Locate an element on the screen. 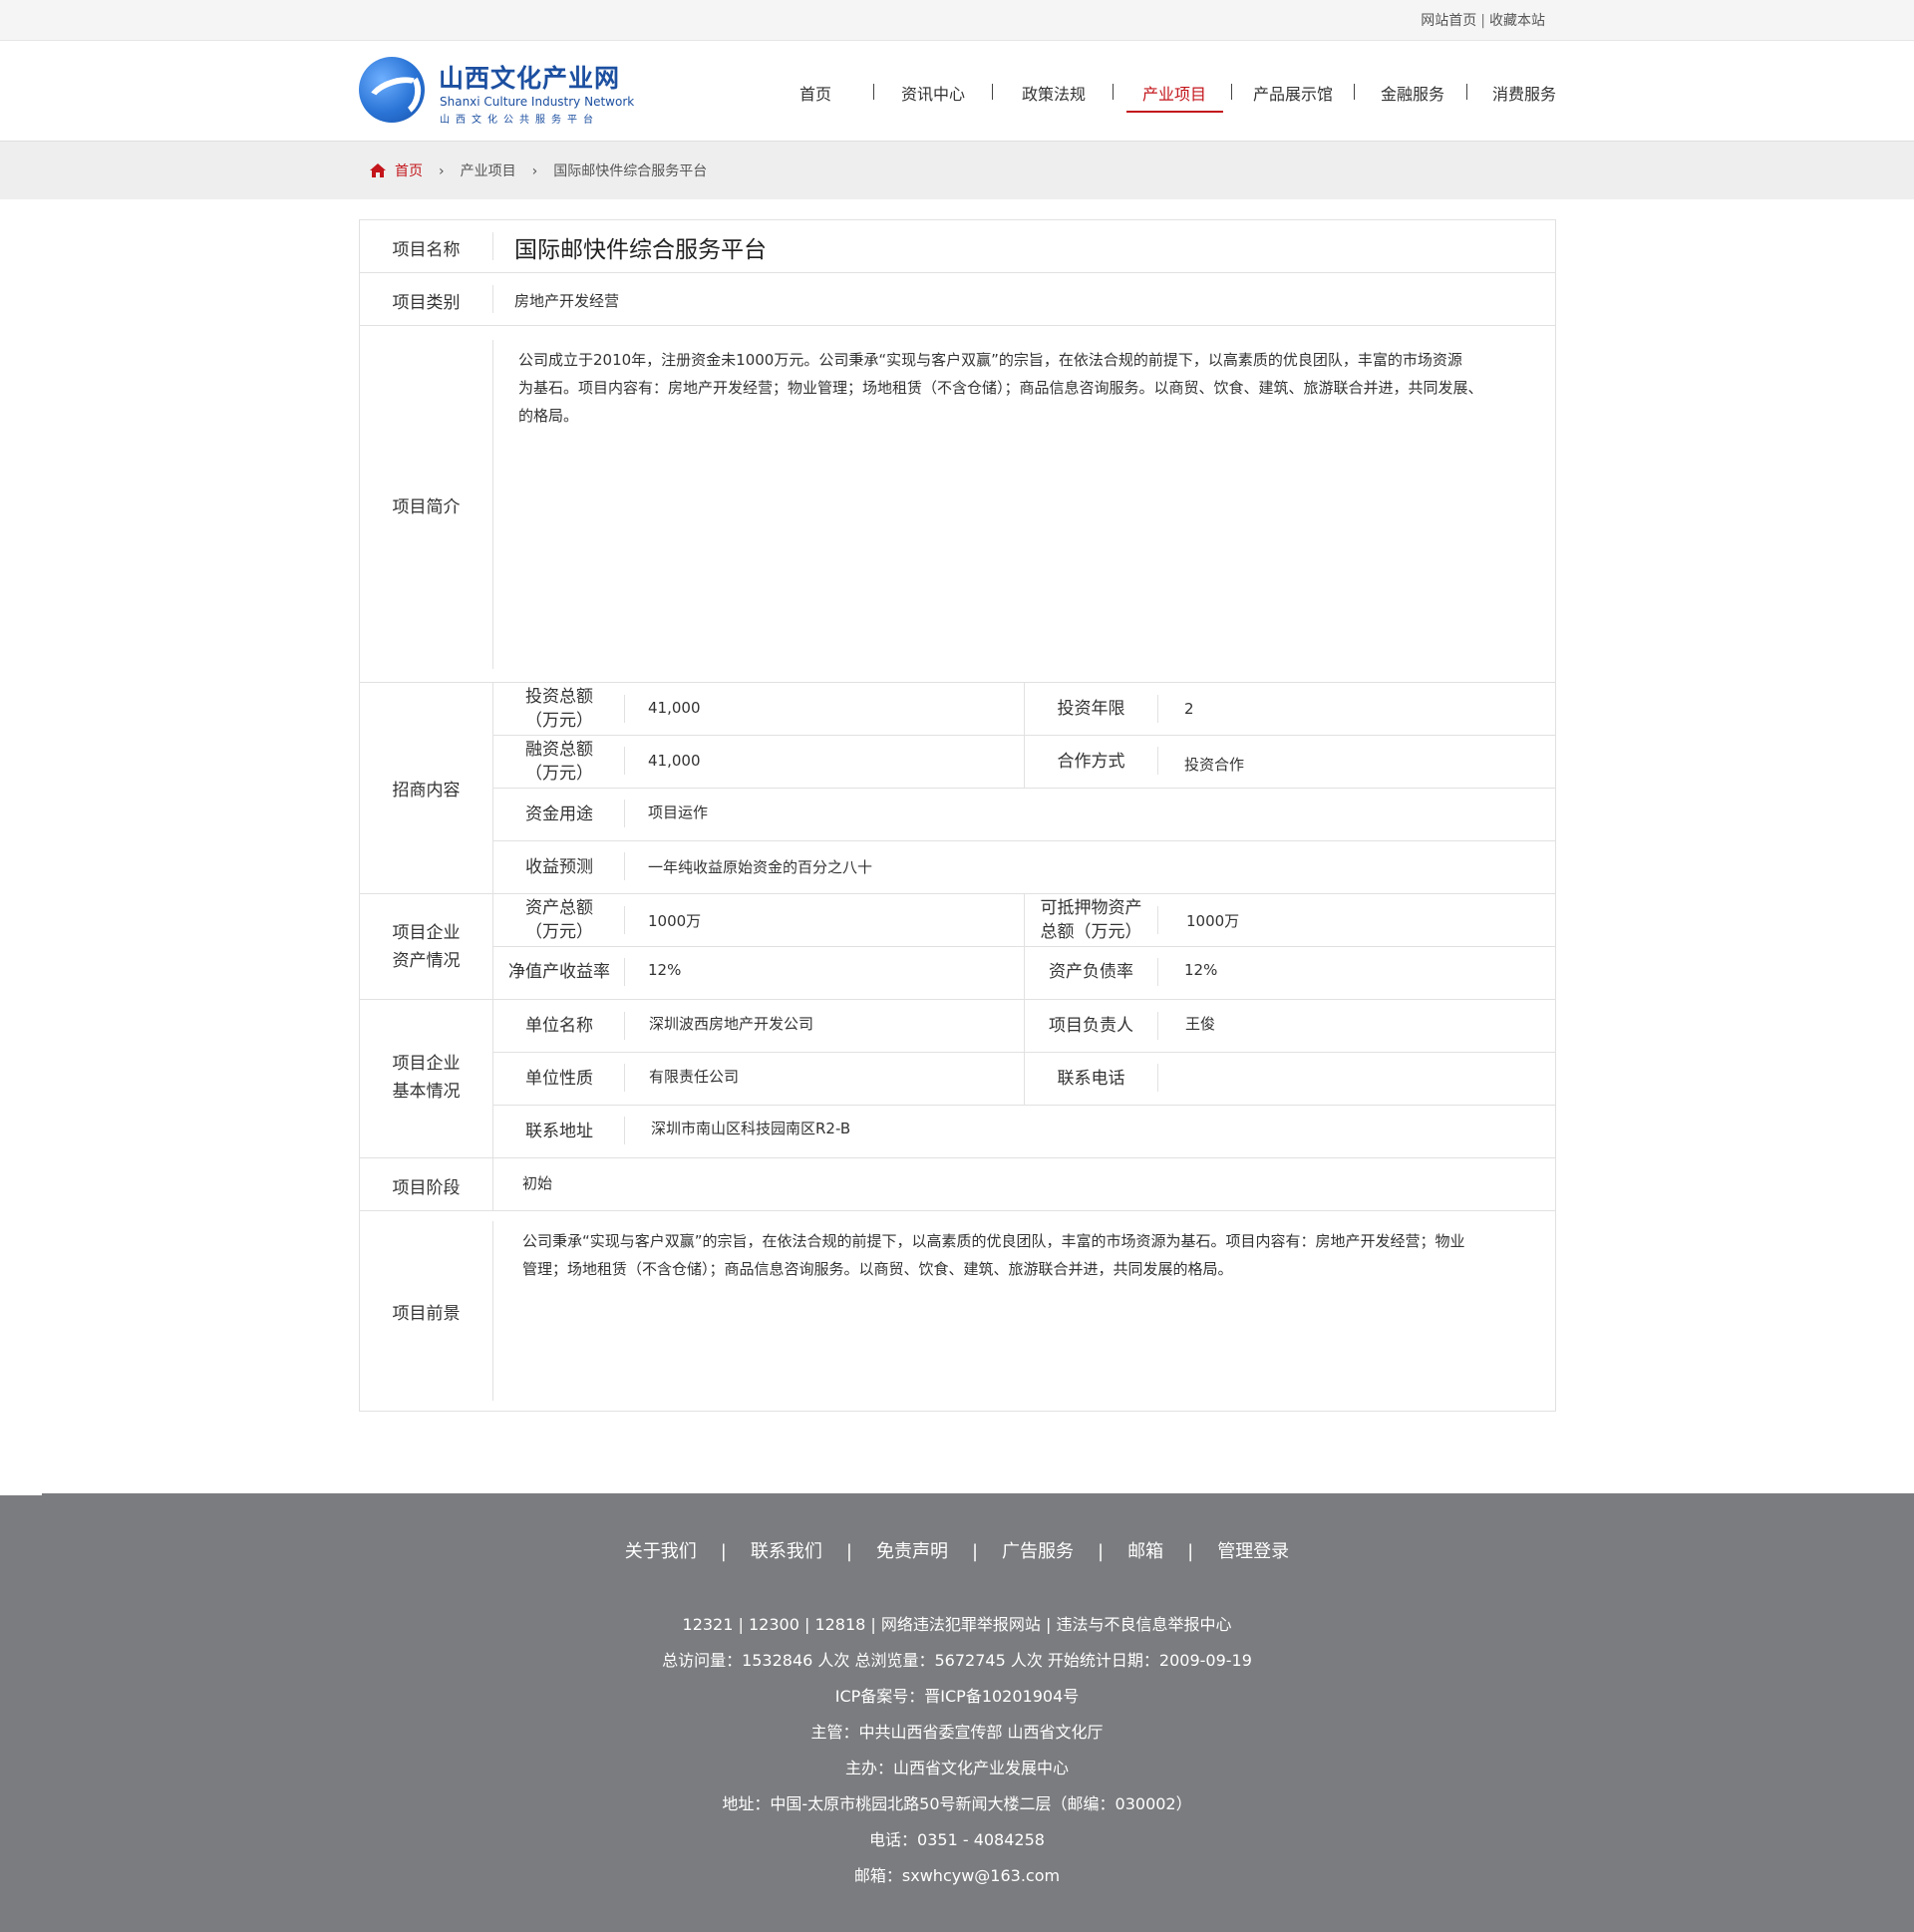 Image resolution: width=1914 pixels, height=1932 pixels. logo-emblem-icon is located at coordinates (394, 90).